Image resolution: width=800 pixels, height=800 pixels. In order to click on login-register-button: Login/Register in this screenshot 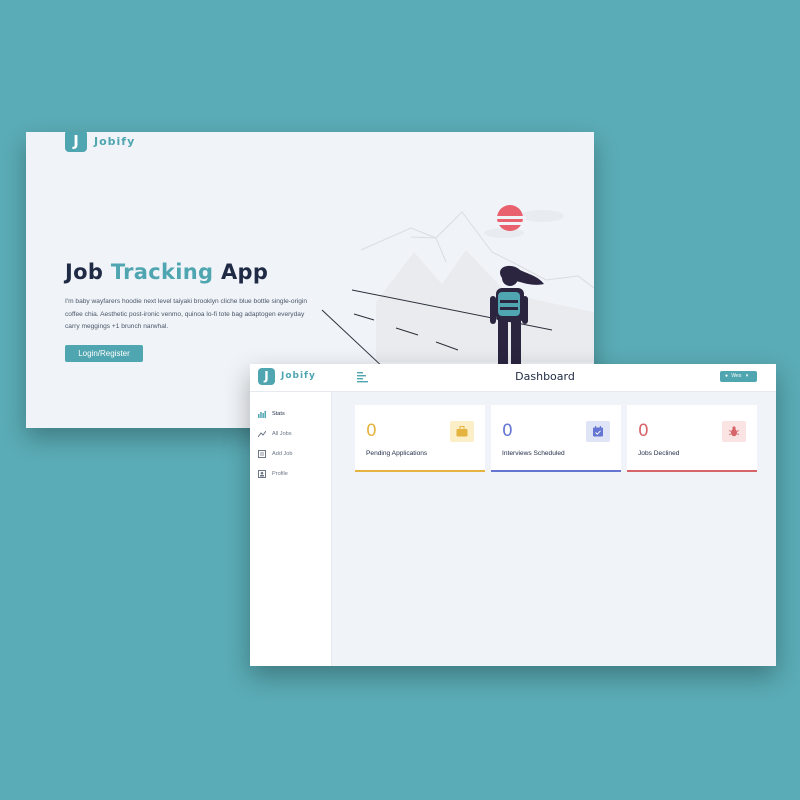, I will do `click(104, 353)`.